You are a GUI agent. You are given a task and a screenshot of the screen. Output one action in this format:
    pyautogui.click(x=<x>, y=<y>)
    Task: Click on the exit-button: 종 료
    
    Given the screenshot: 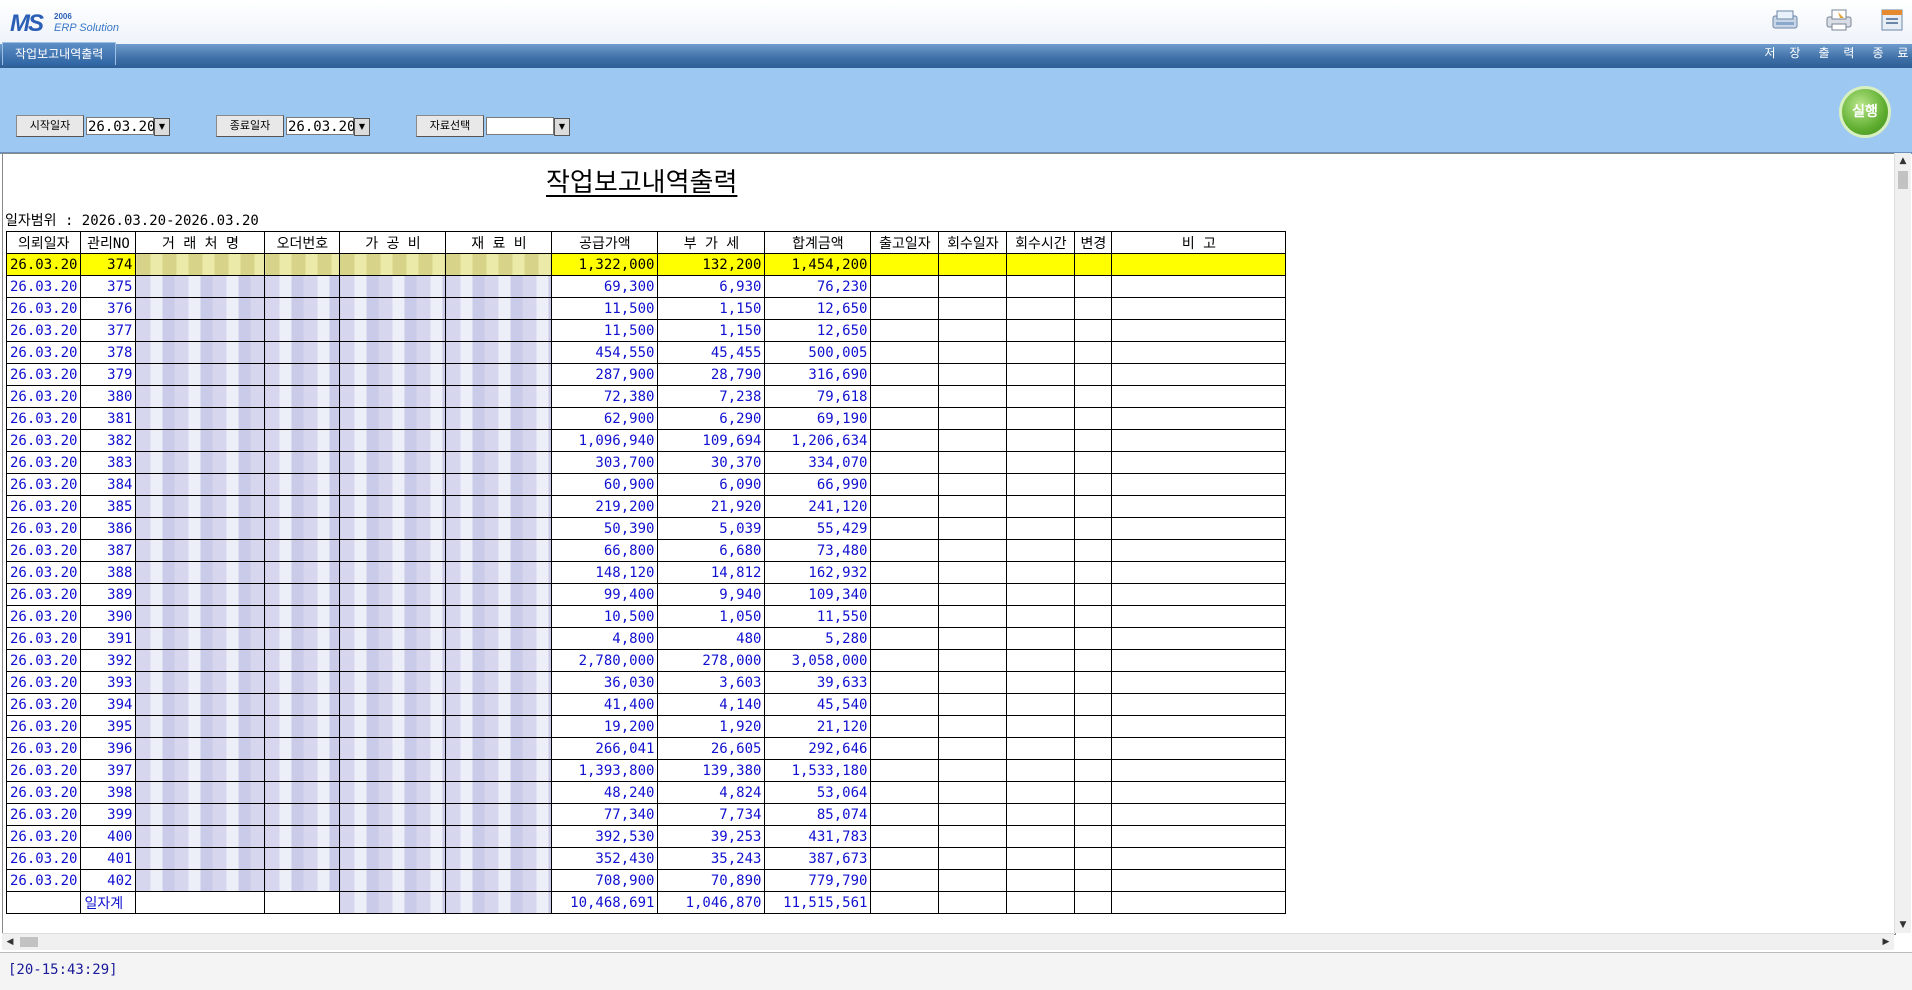 What is the action you would take?
    pyautogui.click(x=1891, y=35)
    